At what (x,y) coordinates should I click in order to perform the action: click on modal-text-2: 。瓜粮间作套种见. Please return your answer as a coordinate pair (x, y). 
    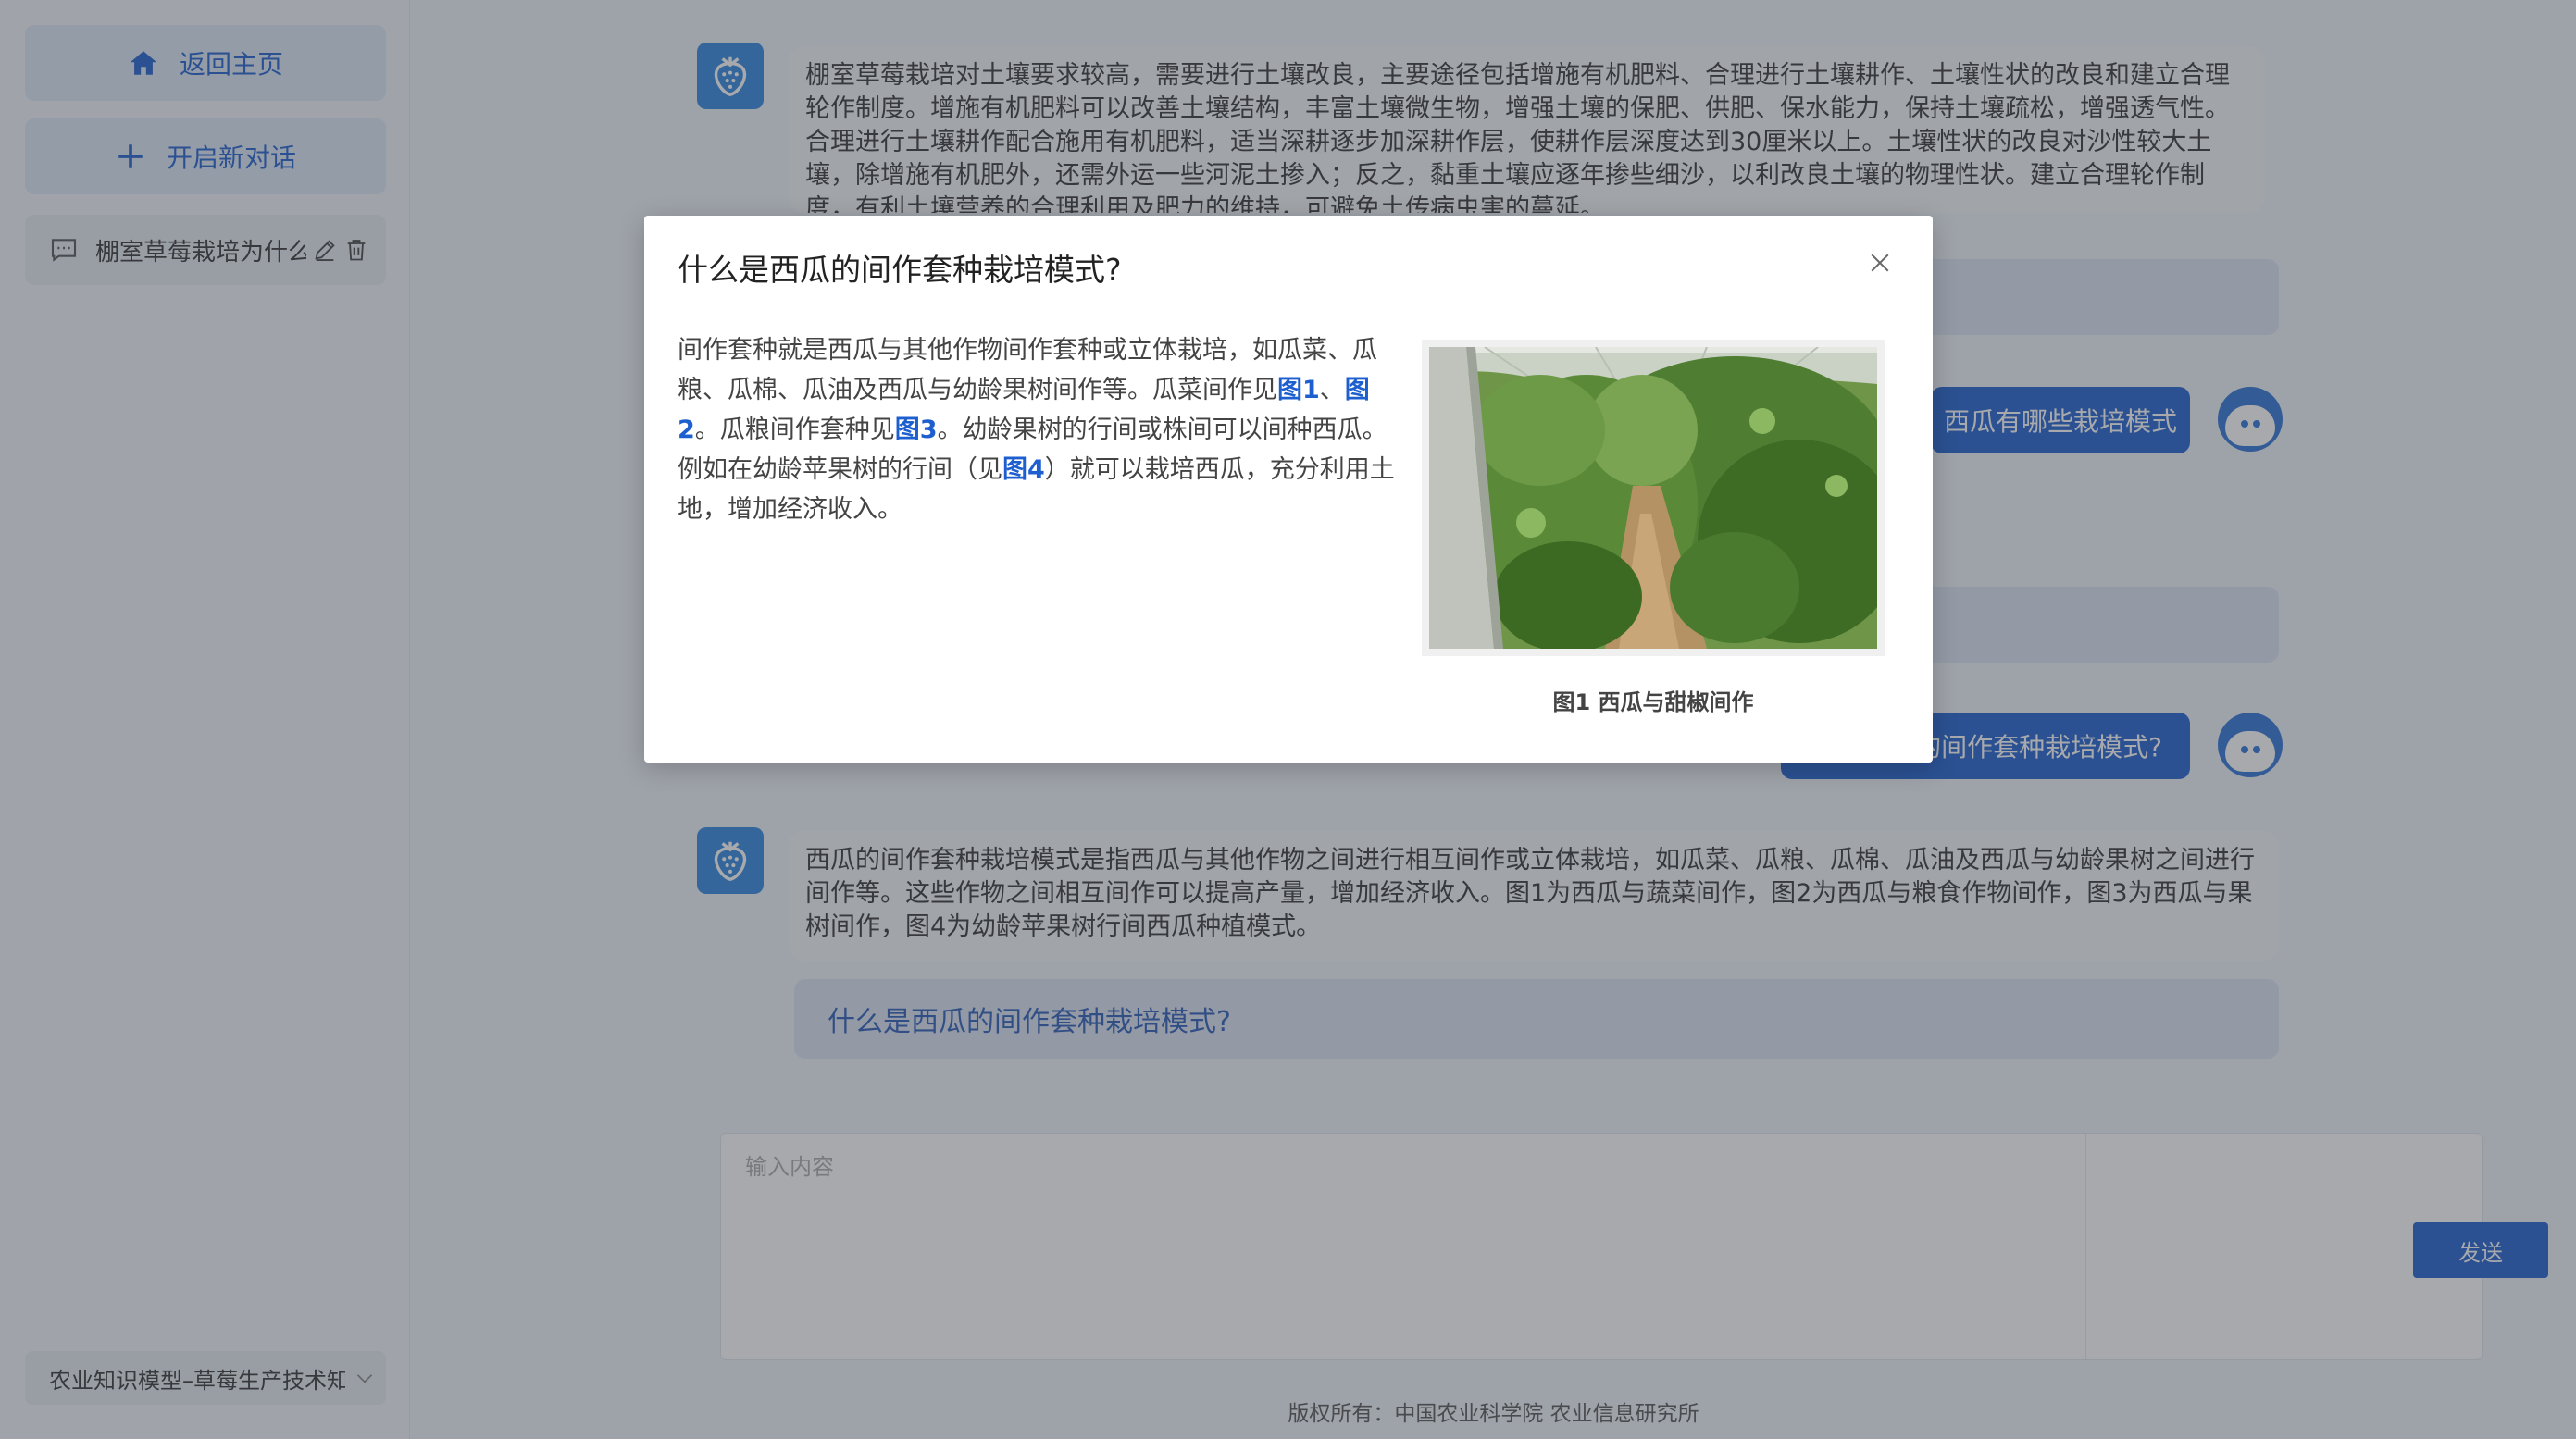
    Looking at the image, I should click on (794, 430).